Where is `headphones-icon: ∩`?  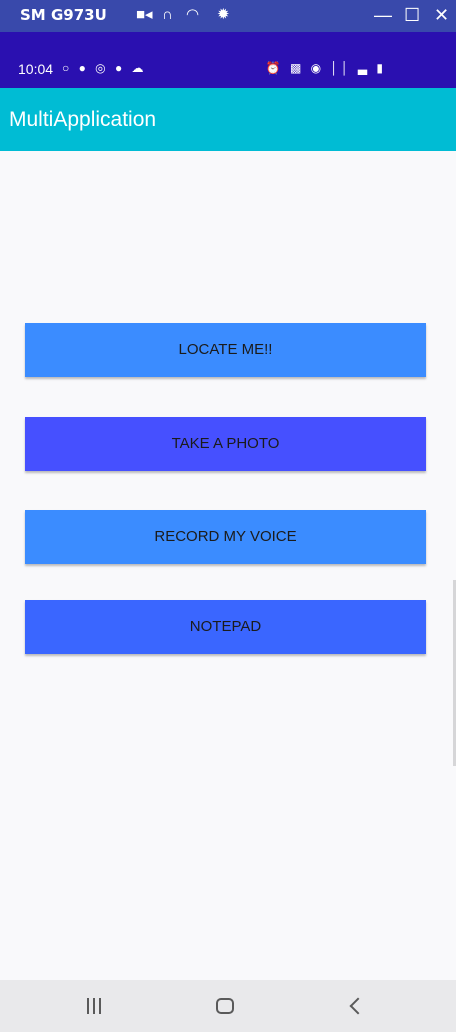
headphones-icon: ∩ is located at coordinates (167, 15).